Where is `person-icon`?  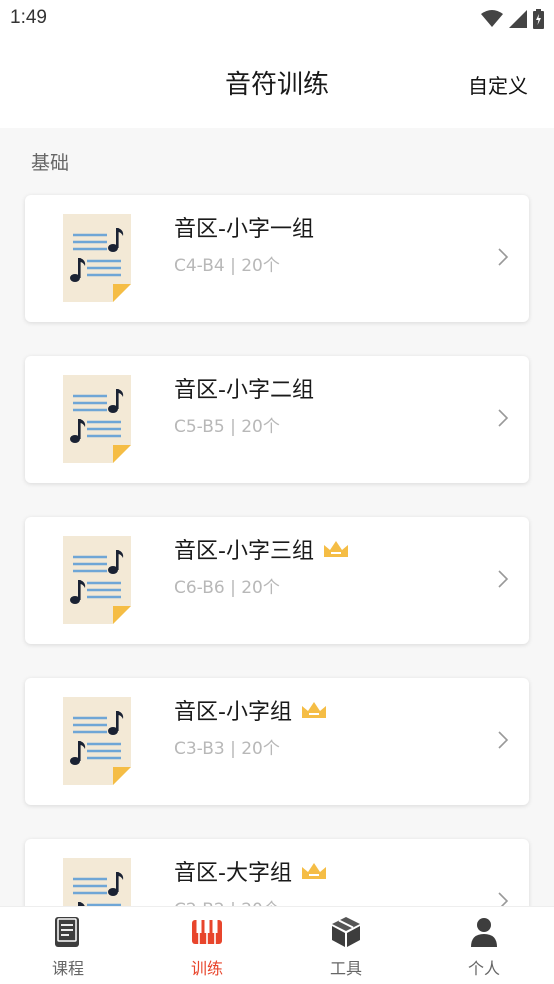 person-icon is located at coordinates (484, 932).